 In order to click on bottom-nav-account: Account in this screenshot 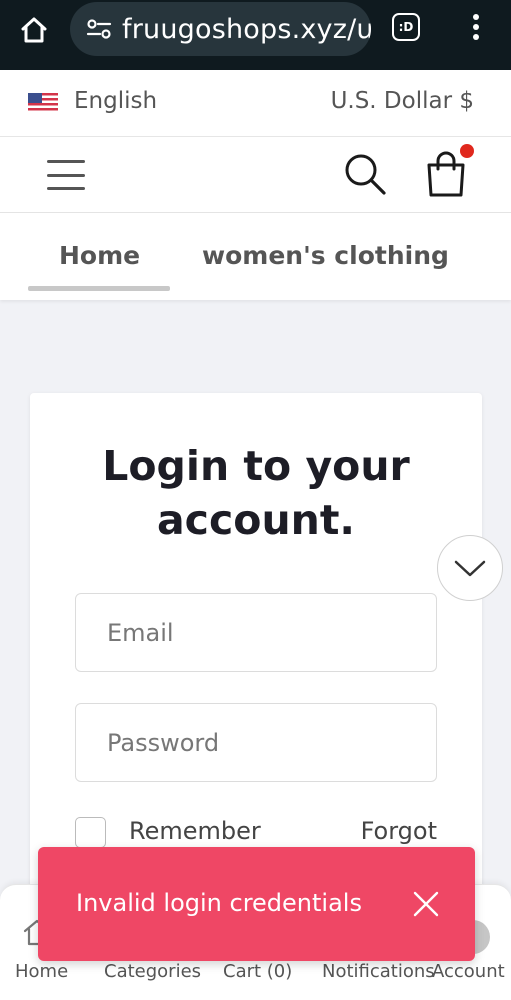, I will do `click(468, 971)`.